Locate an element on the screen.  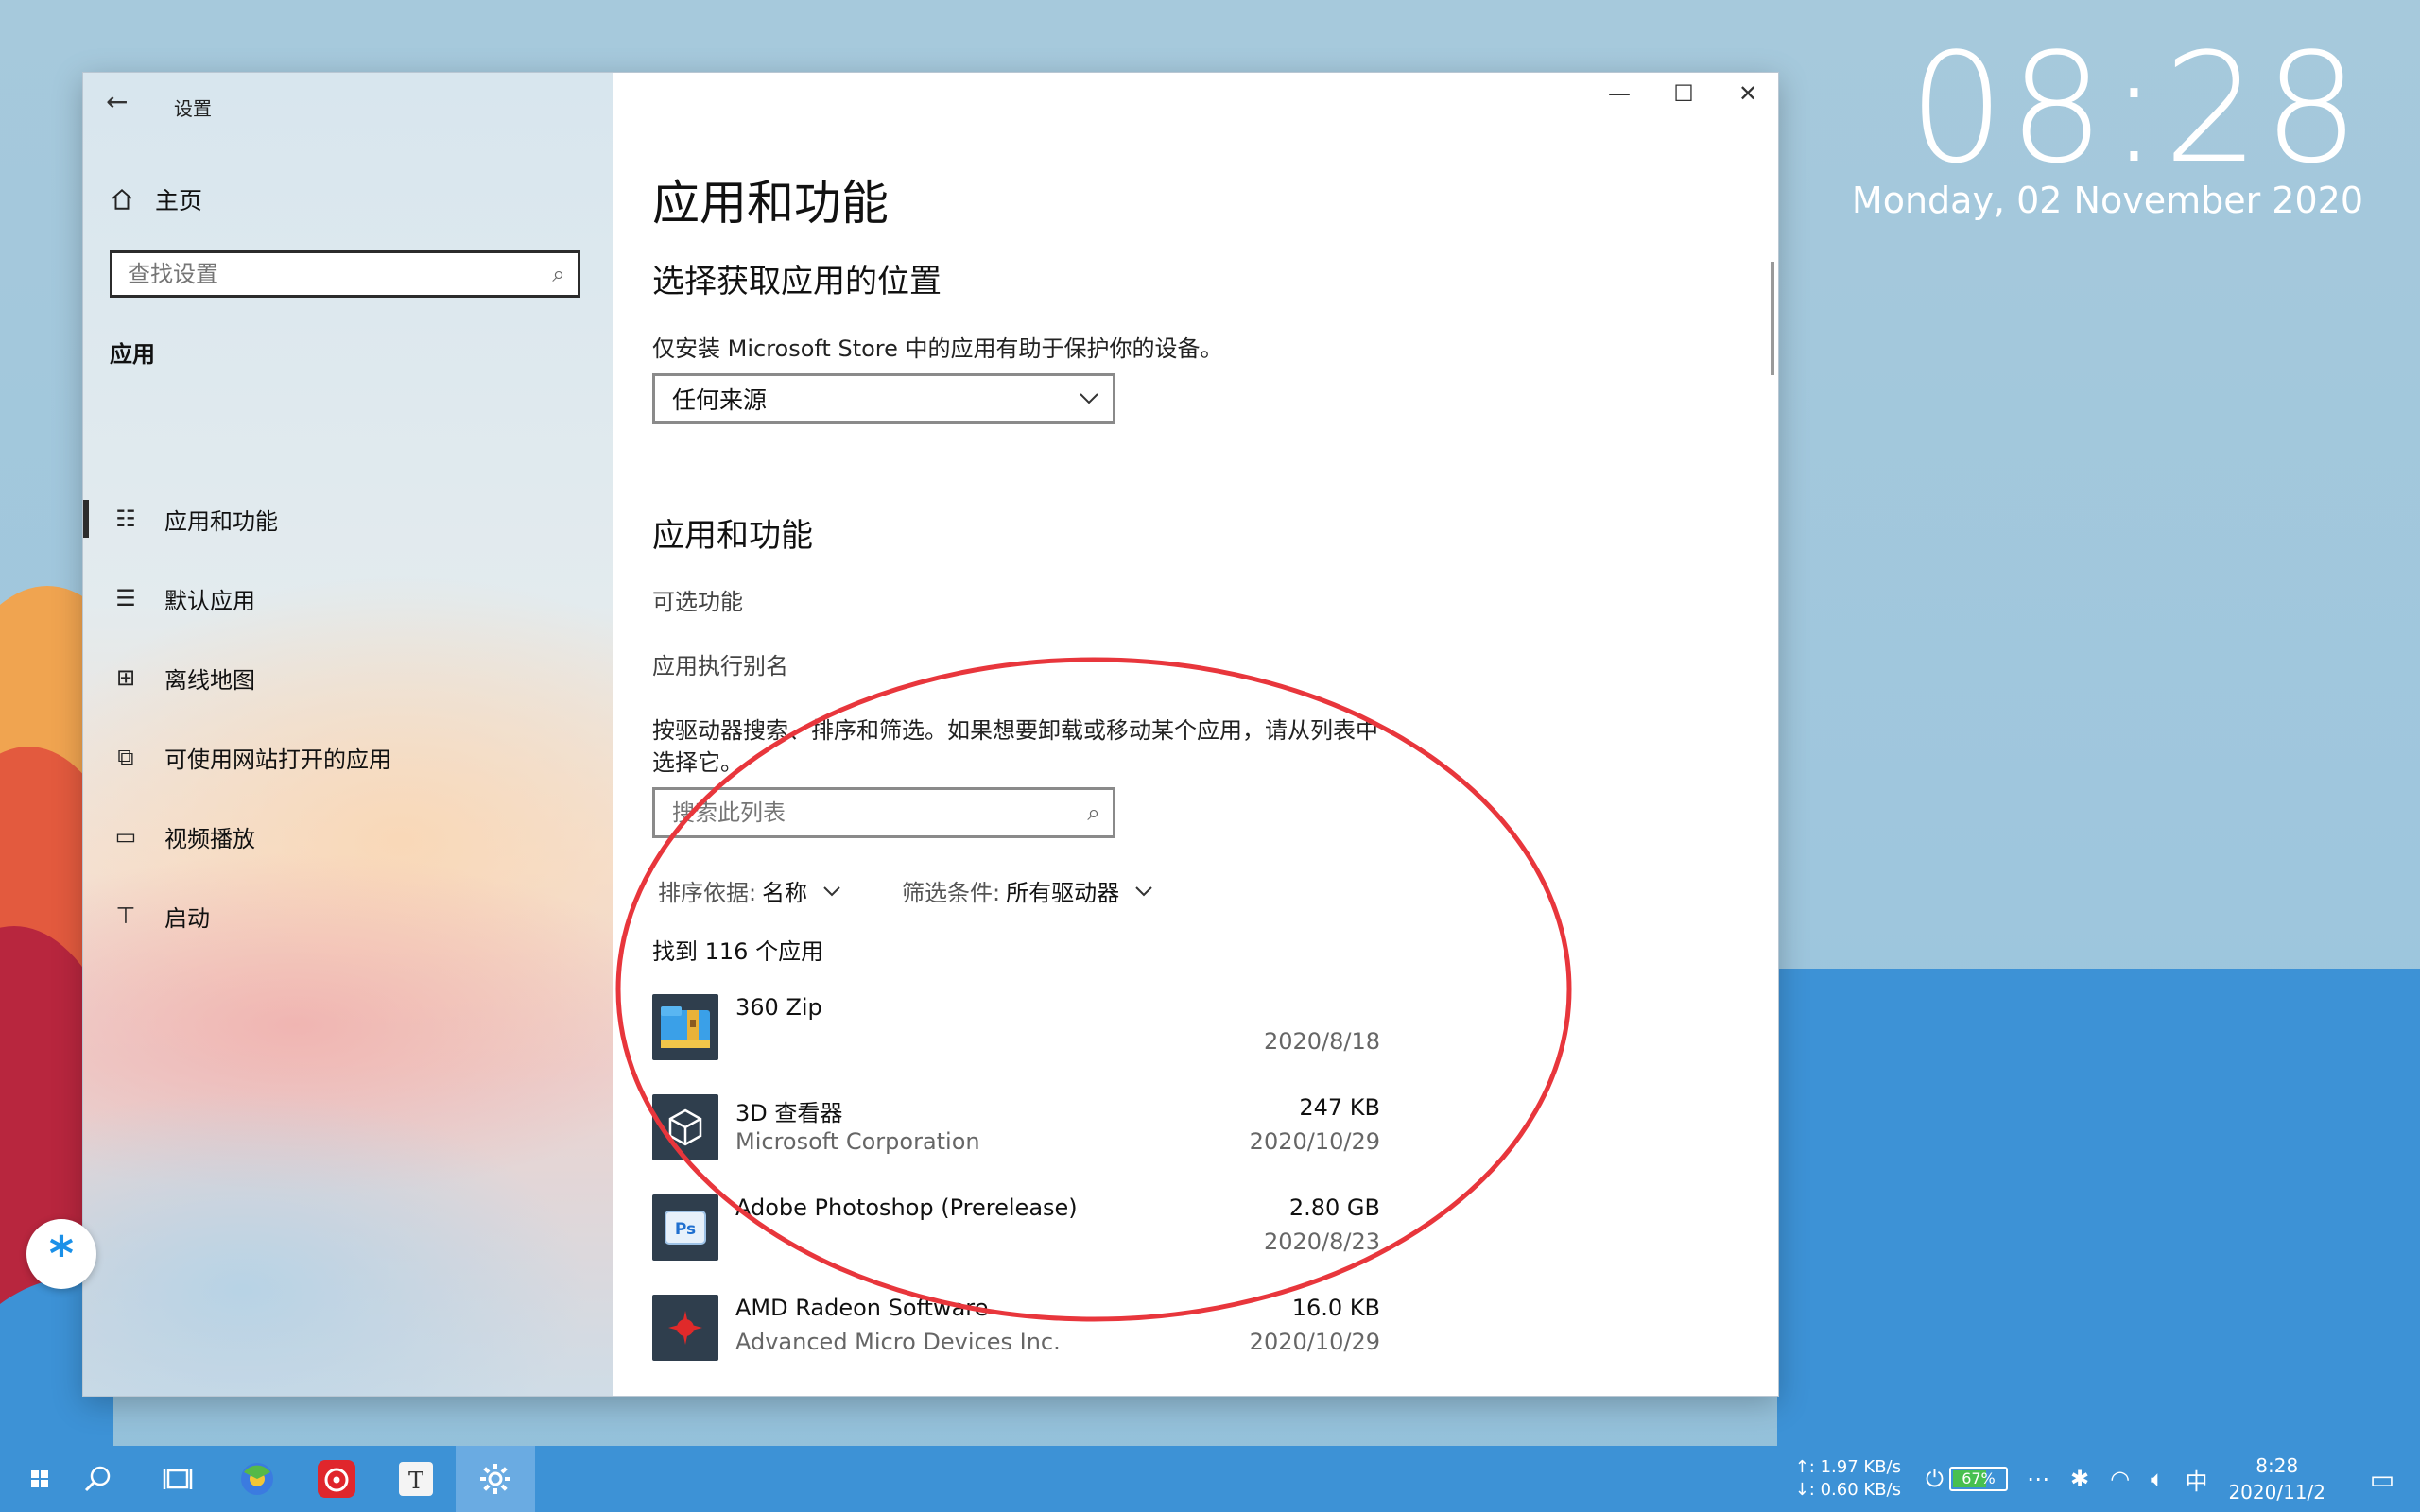
sidebar-item-label: 默认应用 is located at coordinates (209, 600).